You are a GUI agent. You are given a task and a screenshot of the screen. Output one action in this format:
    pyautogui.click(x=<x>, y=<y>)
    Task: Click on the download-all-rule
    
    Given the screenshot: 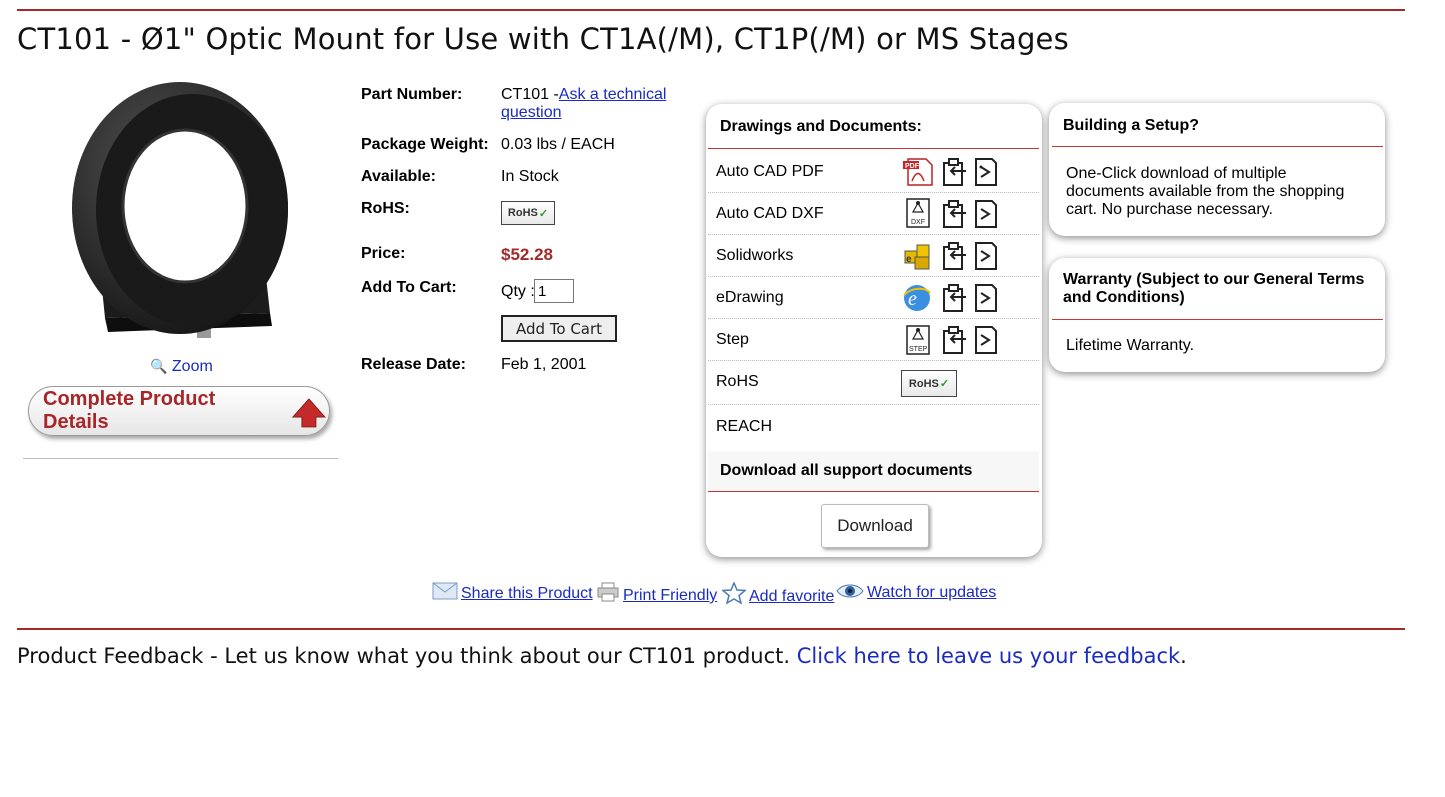 What is the action you would take?
    pyautogui.click(x=873, y=491)
    